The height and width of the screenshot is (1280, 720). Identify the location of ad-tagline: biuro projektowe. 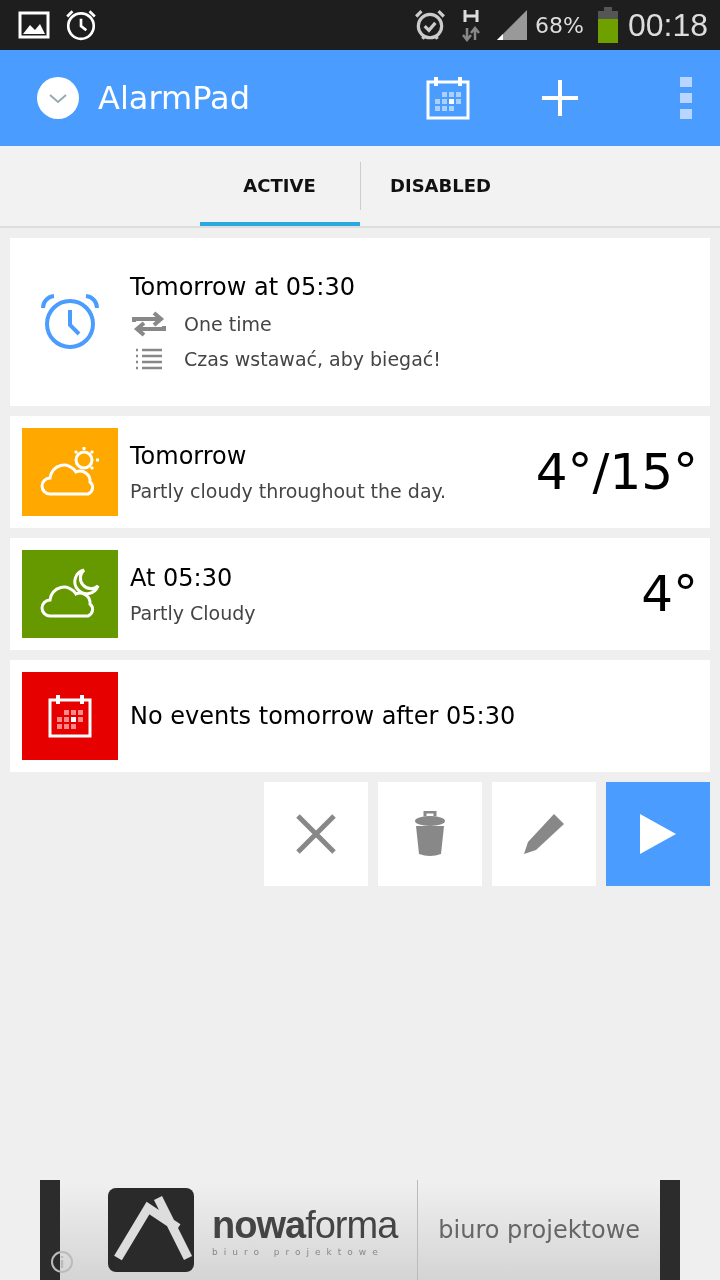
(539, 1230).